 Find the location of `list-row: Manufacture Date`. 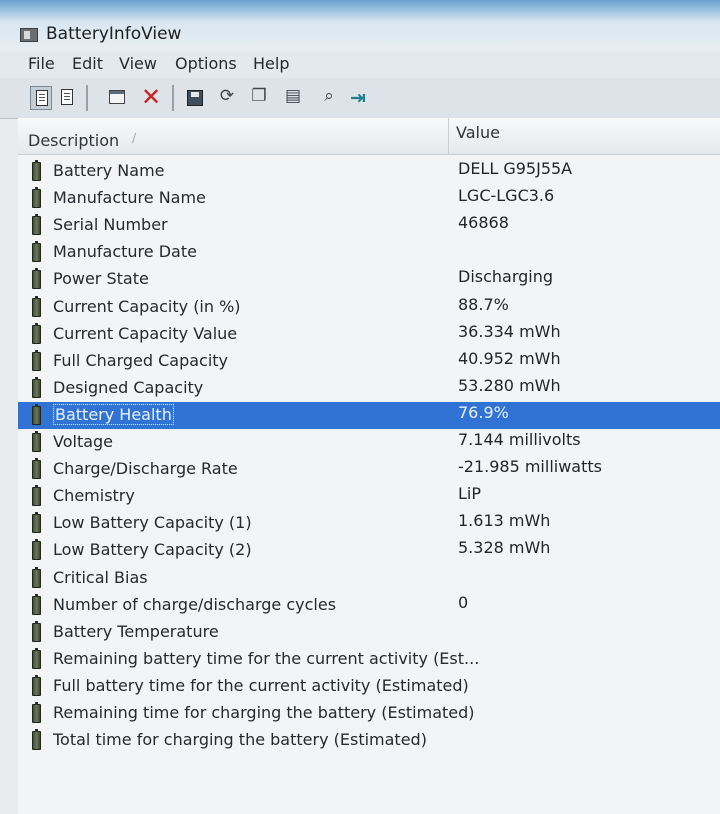

list-row: Manufacture Date is located at coordinates (369, 252).